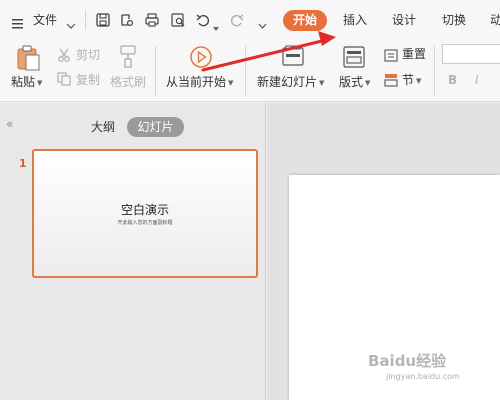 The height and width of the screenshot is (400, 500). What do you see at coordinates (250, 20) in the screenshot?
I see `title-toolbar: 文件 开始 插入 设计 切换 动` at bounding box center [250, 20].